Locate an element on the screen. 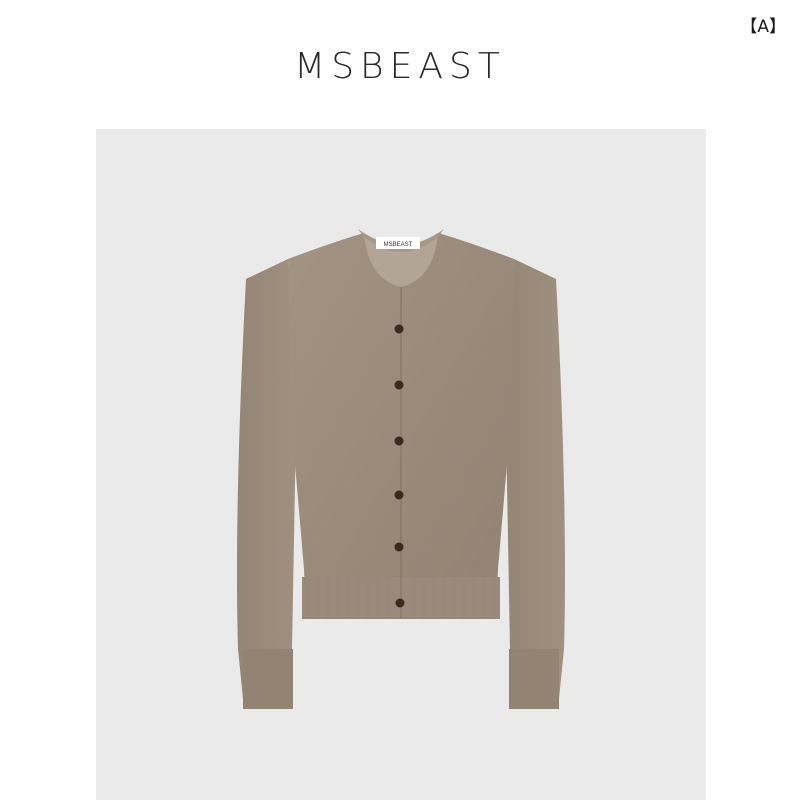  left-cuff is located at coordinates (268, 679).